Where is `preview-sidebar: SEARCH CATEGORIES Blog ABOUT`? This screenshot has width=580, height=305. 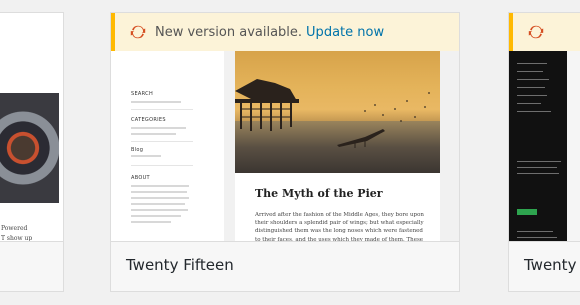 preview-sidebar: SEARCH CATEGORIES Blog ABOUT is located at coordinates (167, 147).